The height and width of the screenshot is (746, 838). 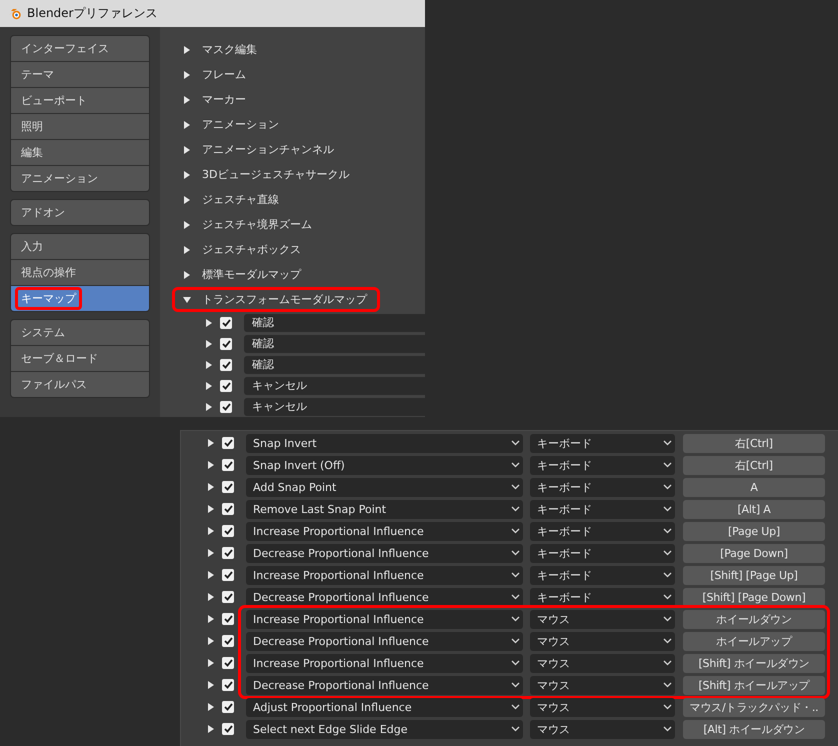 What do you see at coordinates (80, 48) in the screenshot?
I see `sidebar-item: インターフェイス` at bounding box center [80, 48].